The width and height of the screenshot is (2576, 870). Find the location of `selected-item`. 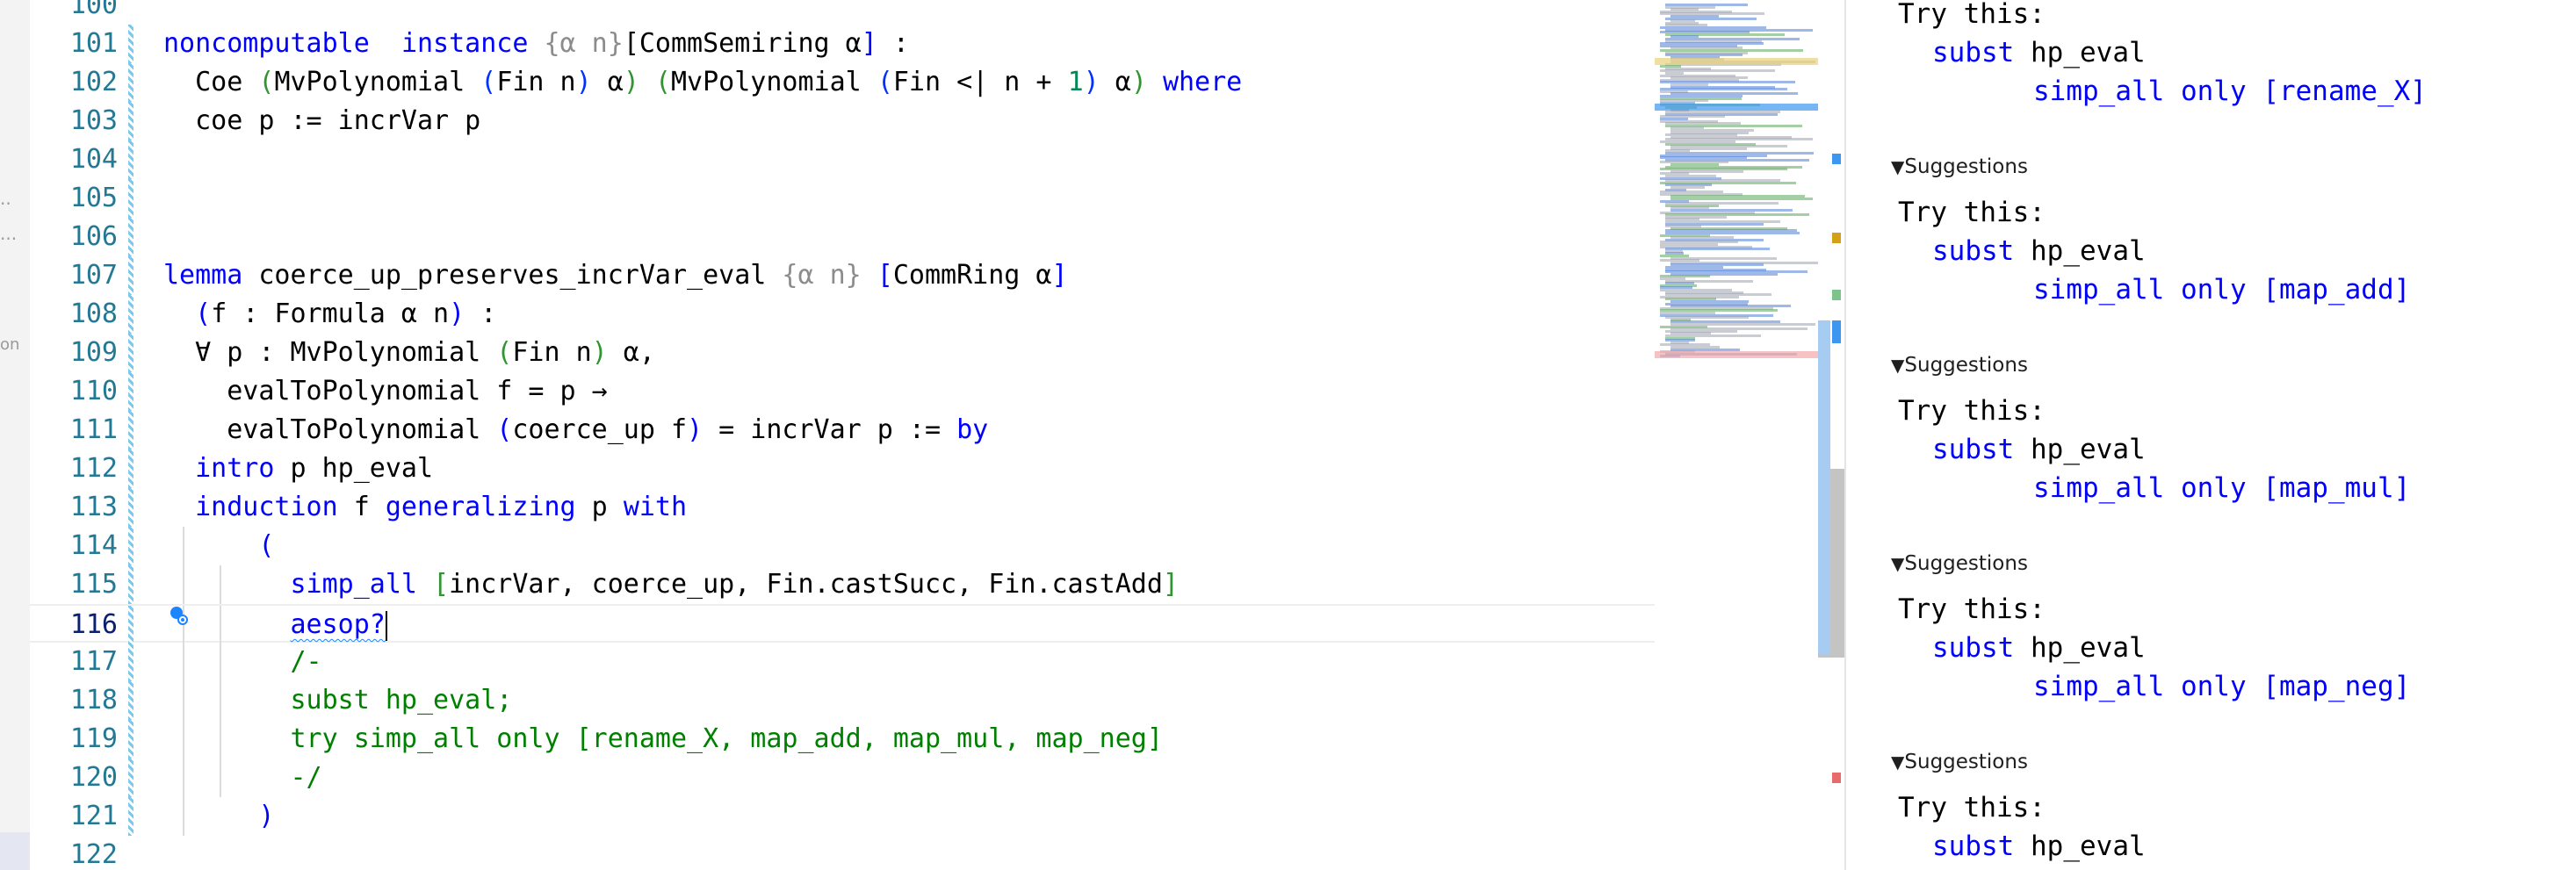

selected-item is located at coordinates (15, 851).